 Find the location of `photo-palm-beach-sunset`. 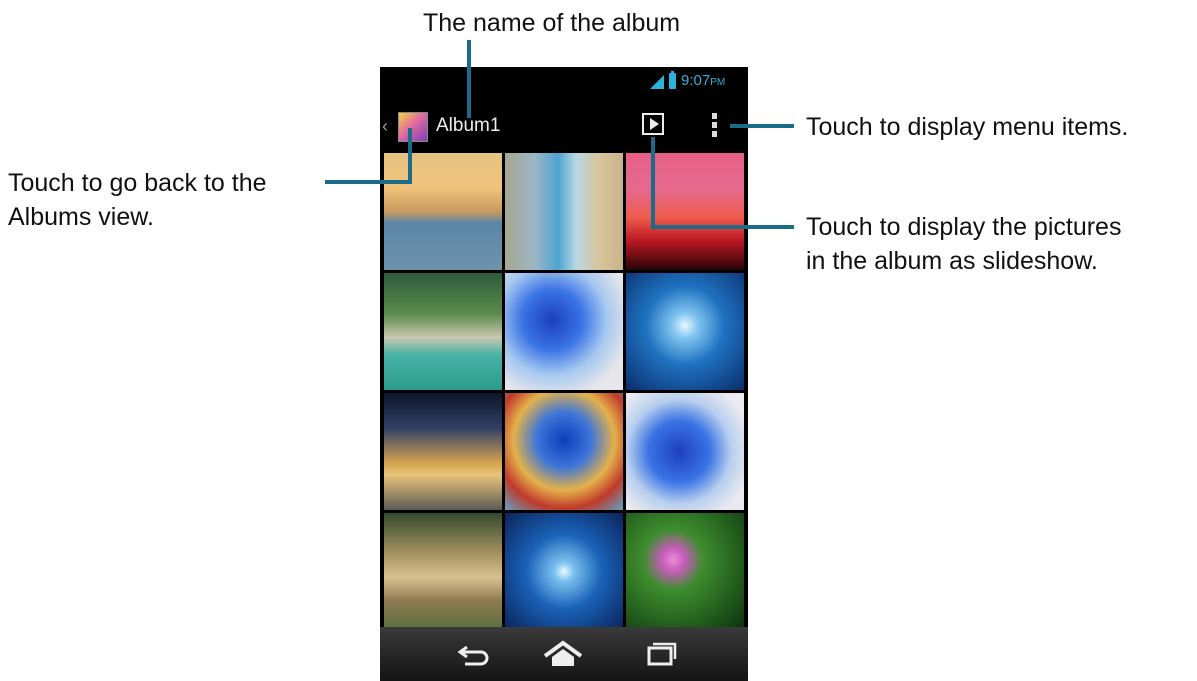

photo-palm-beach-sunset is located at coordinates (443, 451).